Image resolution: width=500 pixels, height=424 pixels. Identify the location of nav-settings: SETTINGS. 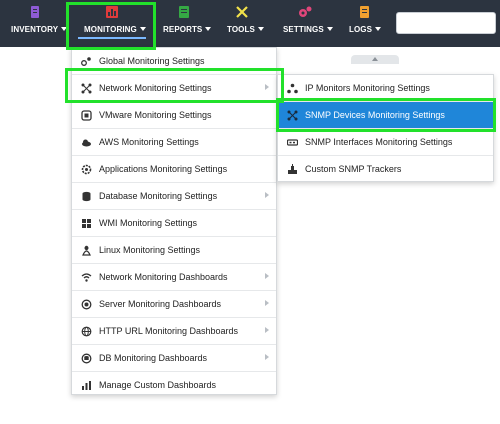
(305, 23).